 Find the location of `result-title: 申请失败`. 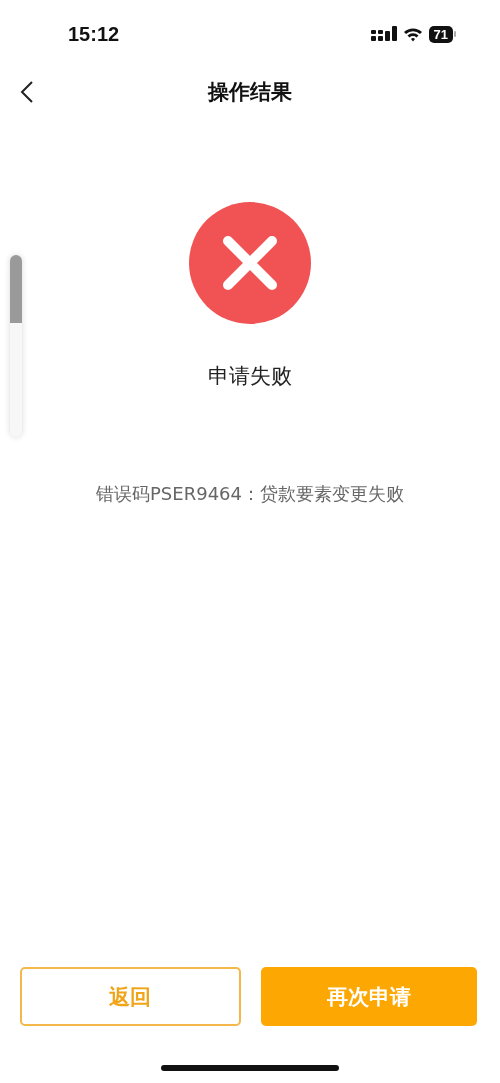

result-title: 申请失败 is located at coordinates (250, 376).